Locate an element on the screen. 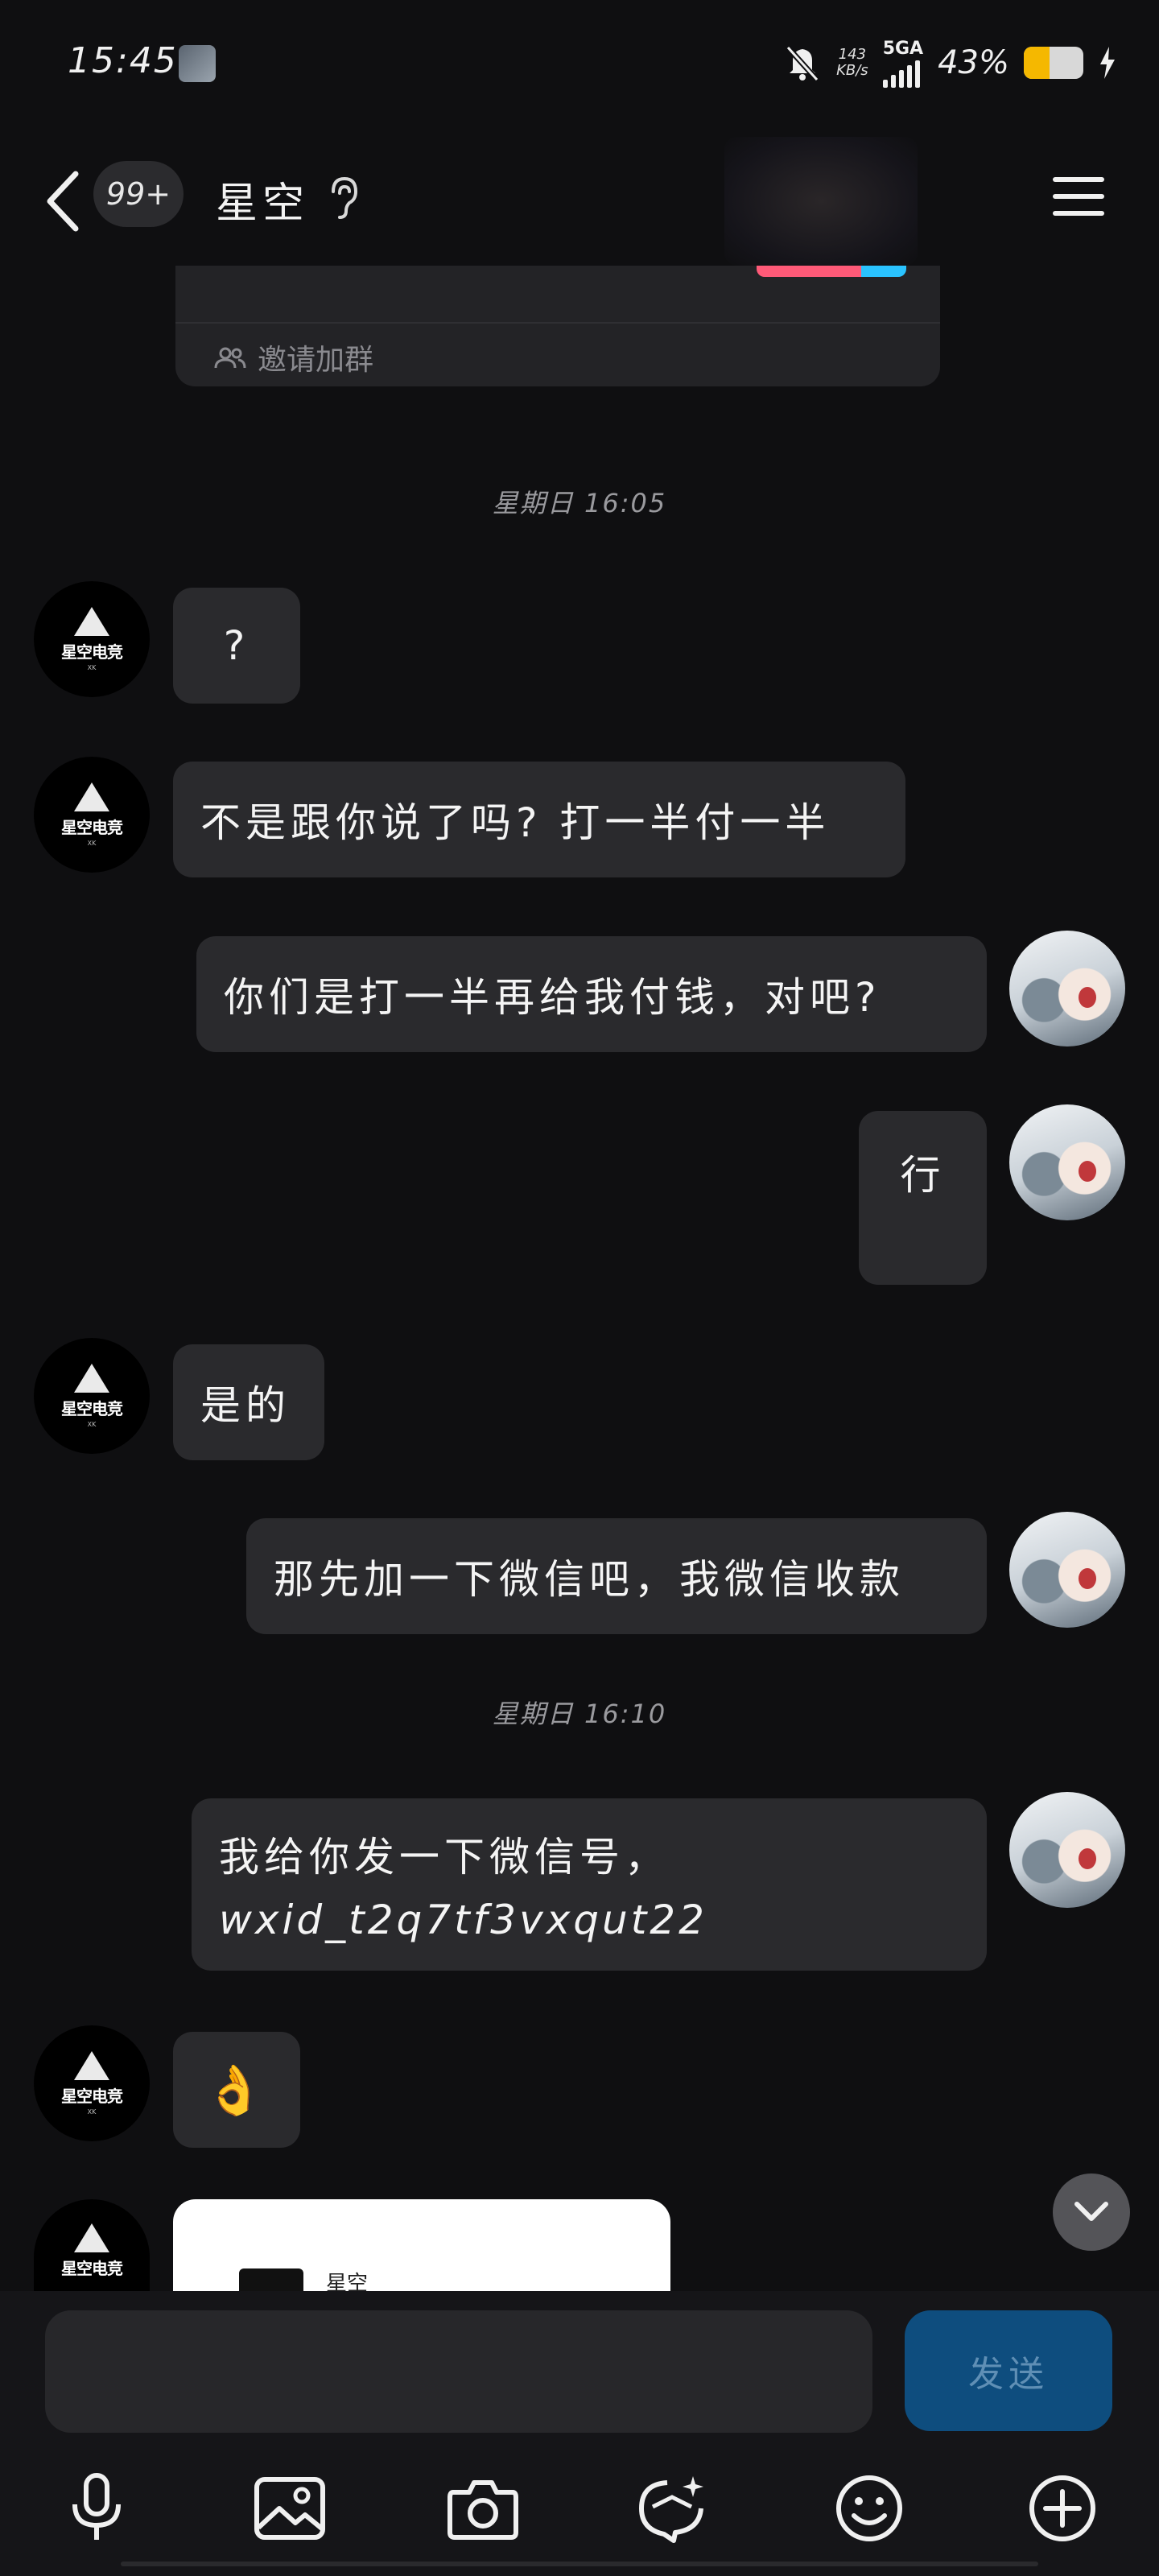  app-notification-icon is located at coordinates (197, 63).